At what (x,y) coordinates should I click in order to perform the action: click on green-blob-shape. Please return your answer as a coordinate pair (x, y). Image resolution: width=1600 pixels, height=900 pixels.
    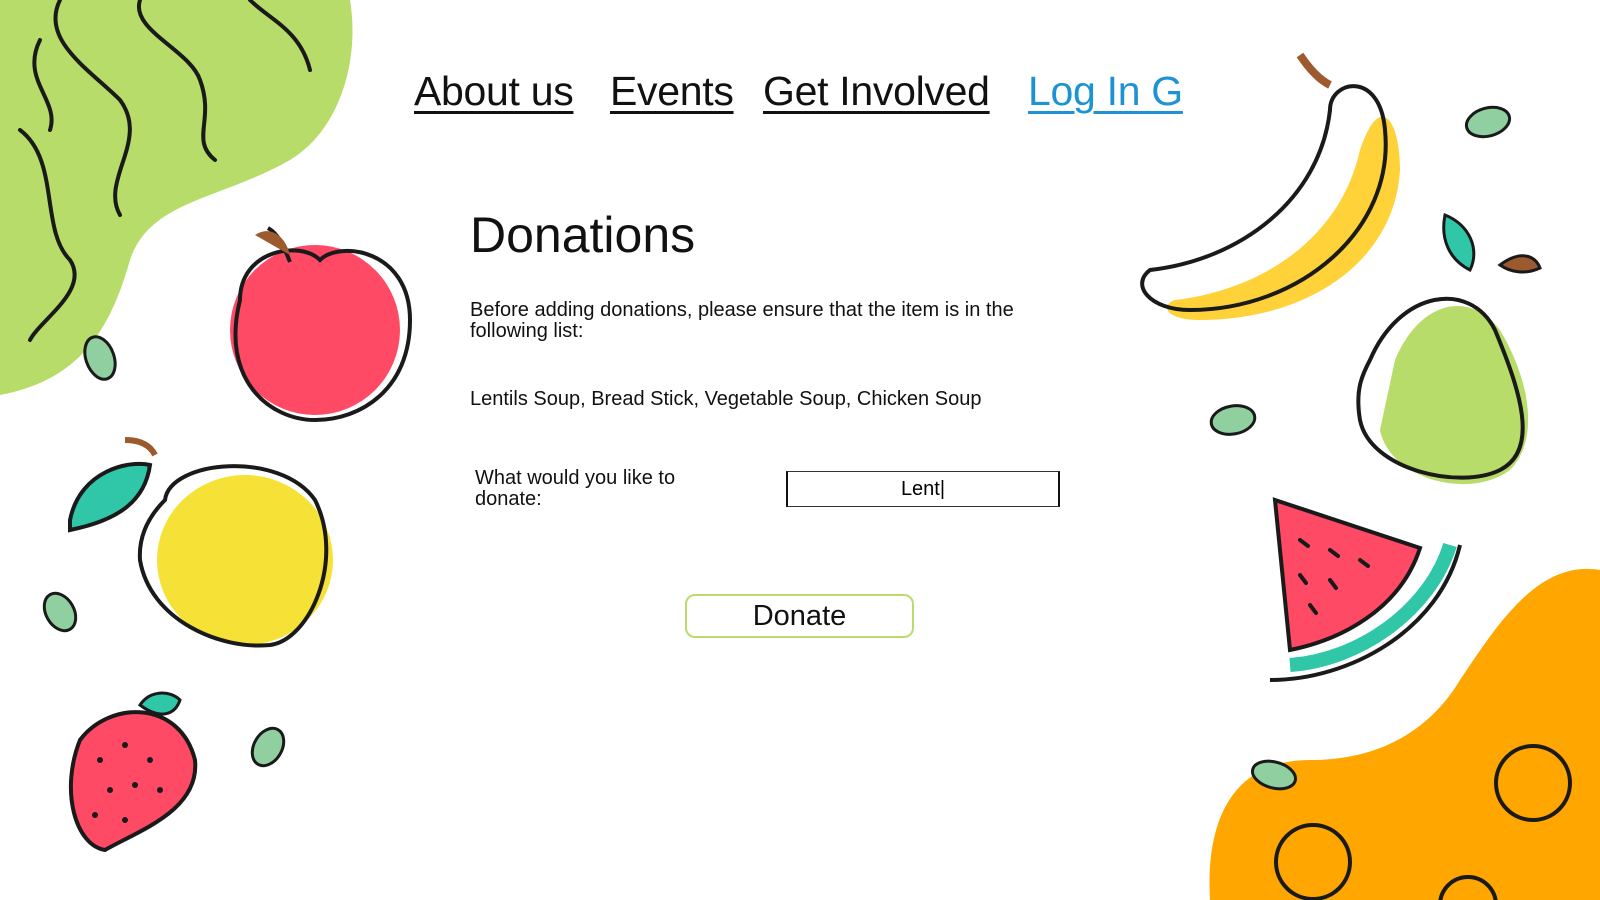
    Looking at the image, I should click on (176, 197).